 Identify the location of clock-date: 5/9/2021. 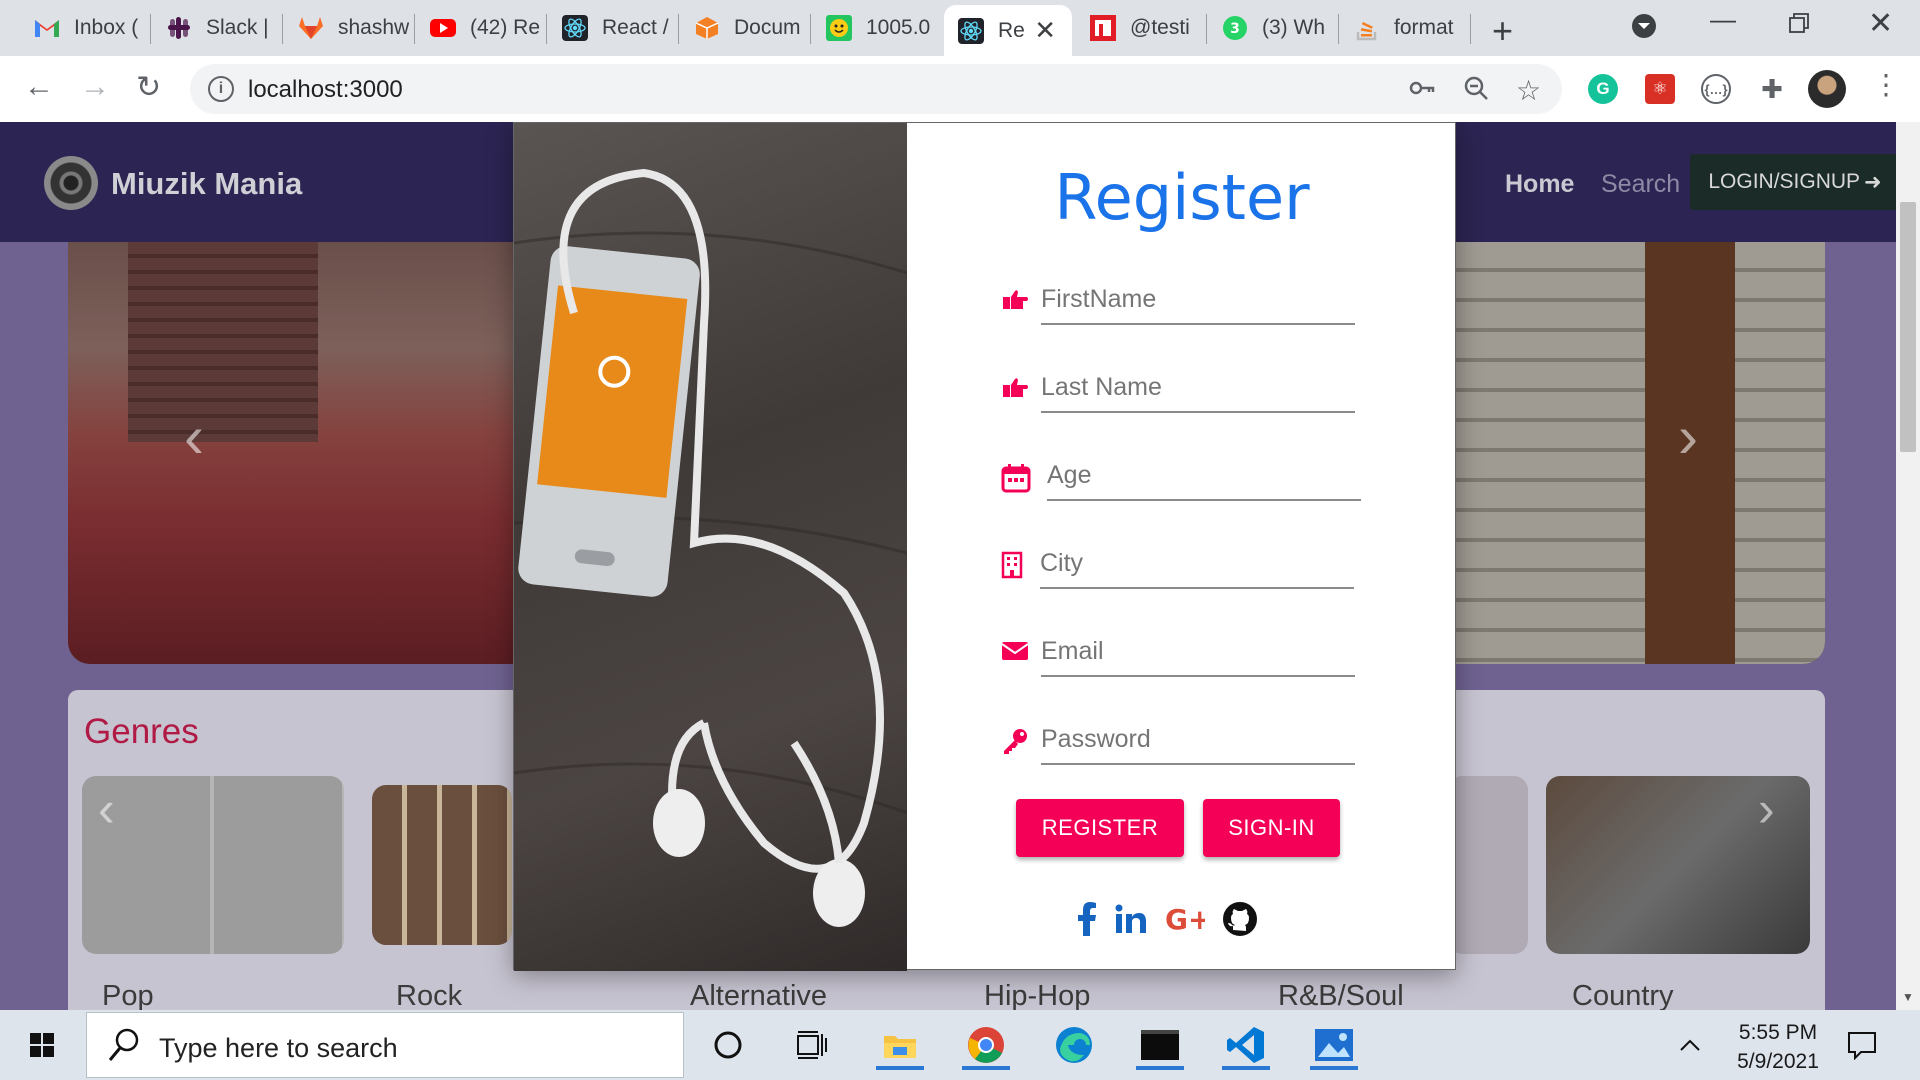
(1778, 1061).